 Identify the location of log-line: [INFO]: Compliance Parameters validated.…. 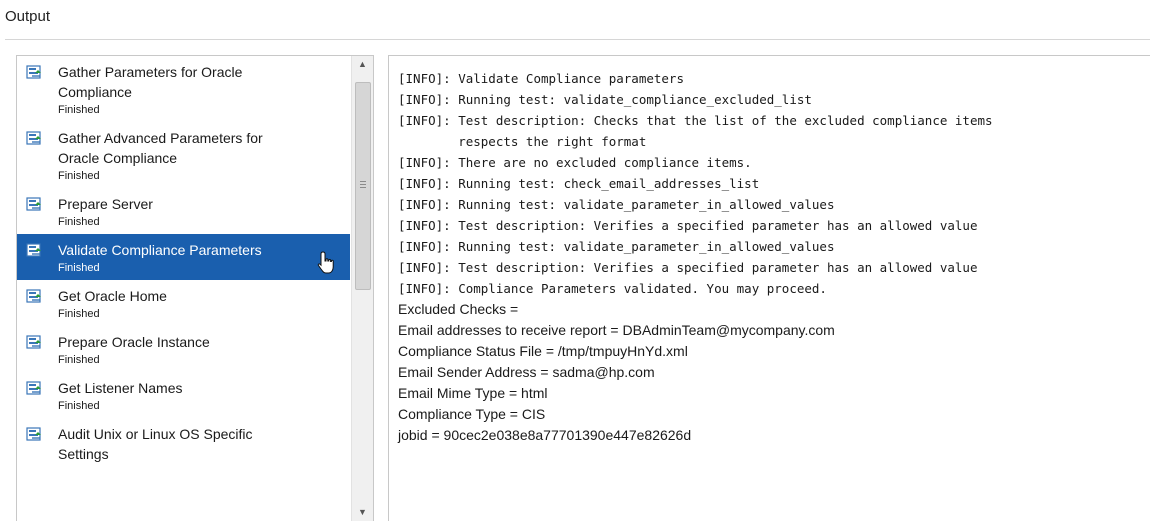
(612, 288).